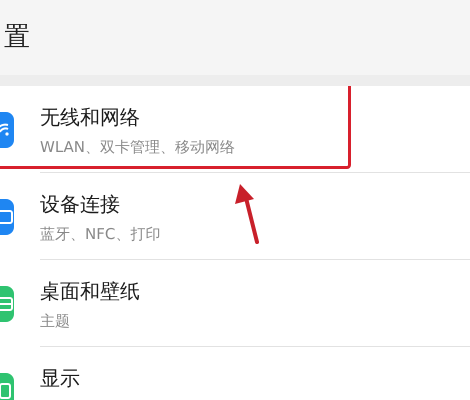 Image resolution: width=470 pixels, height=400 pixels. Describe the element at coordinates (60, 378) in the screenshot. I see `setting-title: 显示` at that location.